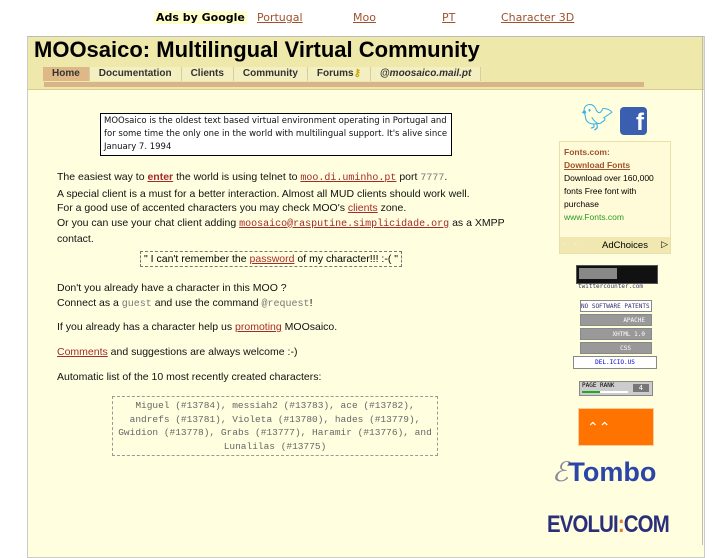  I want to click on text: of my character!!! :-( ", so click(346, 259).